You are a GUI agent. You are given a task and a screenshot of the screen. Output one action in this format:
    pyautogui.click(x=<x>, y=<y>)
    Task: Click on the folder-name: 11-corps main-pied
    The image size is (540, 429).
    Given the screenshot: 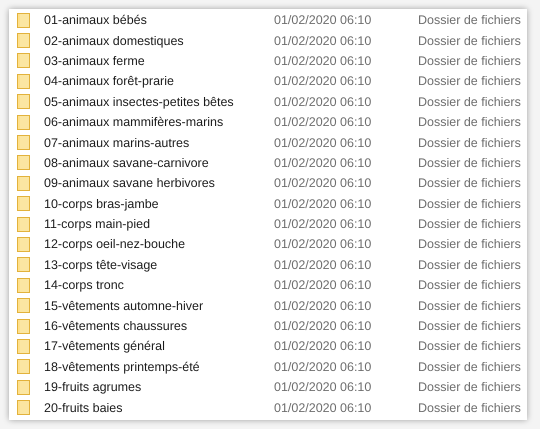 What is the action you would take?
    pyautogui.click(x=159, y=224)
    